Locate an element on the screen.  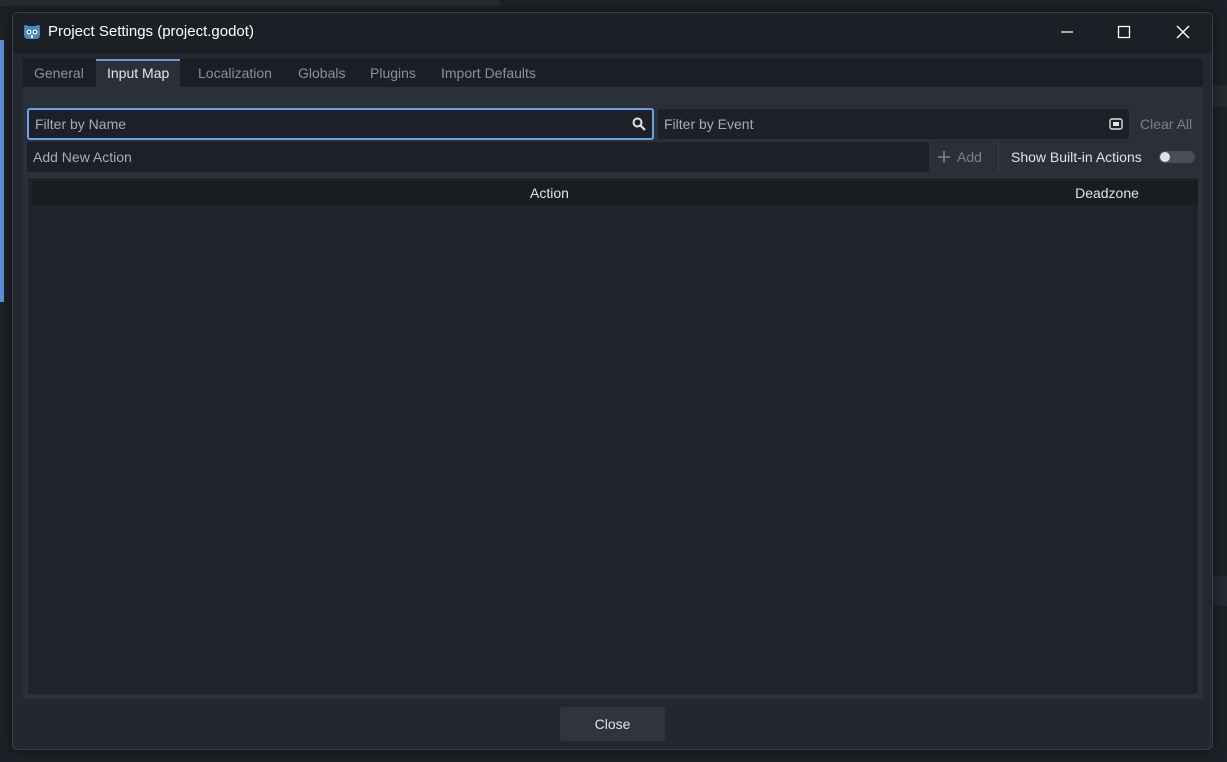
close-window-button is located at coordinates (1183, 32).